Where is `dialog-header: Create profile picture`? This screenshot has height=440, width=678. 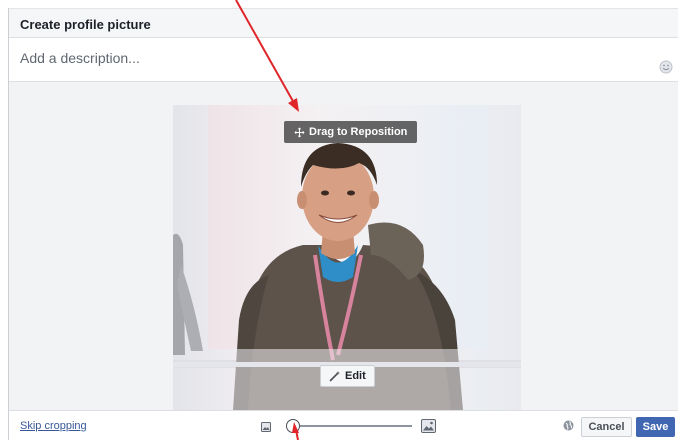
dialog-header: Create profile picture is located at coordinates (343, 23).